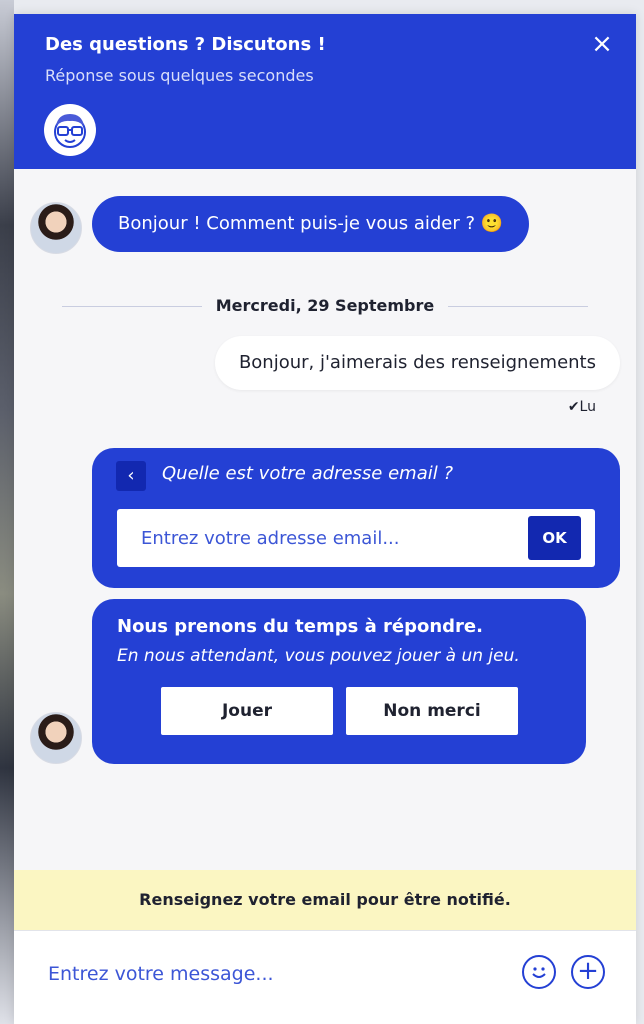 The width and height of the screenshot is (644, 1024). I want to click on bot-avatar, so click(70, 130).